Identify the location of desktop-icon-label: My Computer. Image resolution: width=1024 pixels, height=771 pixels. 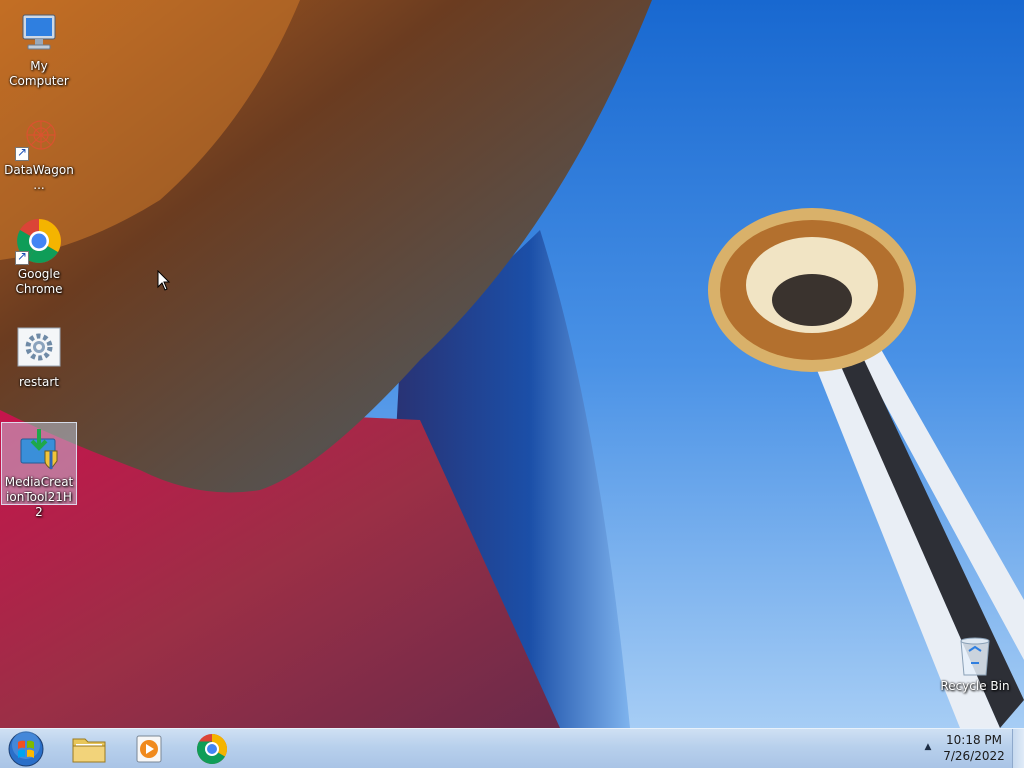
(39, 73).